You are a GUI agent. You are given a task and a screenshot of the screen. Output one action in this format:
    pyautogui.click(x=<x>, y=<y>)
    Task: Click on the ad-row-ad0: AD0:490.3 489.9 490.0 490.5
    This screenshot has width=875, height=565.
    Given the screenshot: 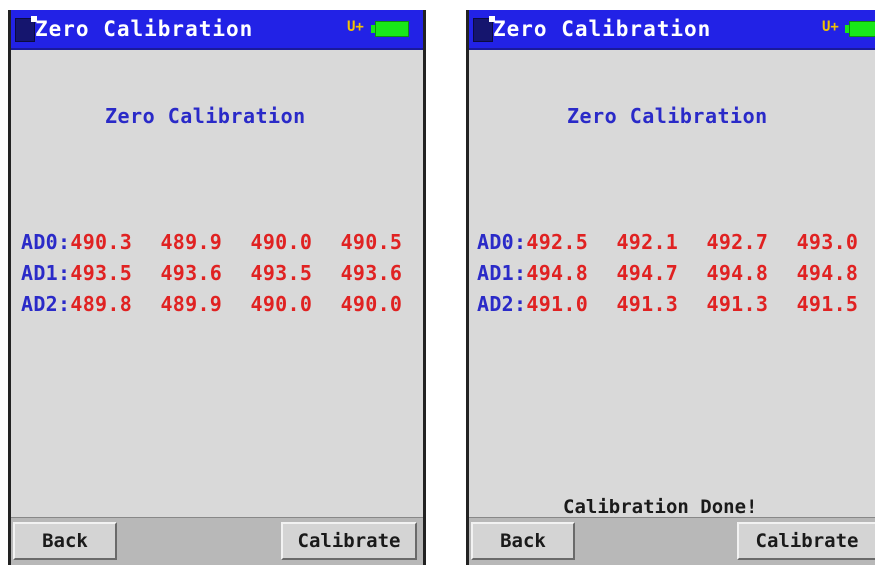 What is the action you would take?
    pyautogui.click(x=212, y=242)
    